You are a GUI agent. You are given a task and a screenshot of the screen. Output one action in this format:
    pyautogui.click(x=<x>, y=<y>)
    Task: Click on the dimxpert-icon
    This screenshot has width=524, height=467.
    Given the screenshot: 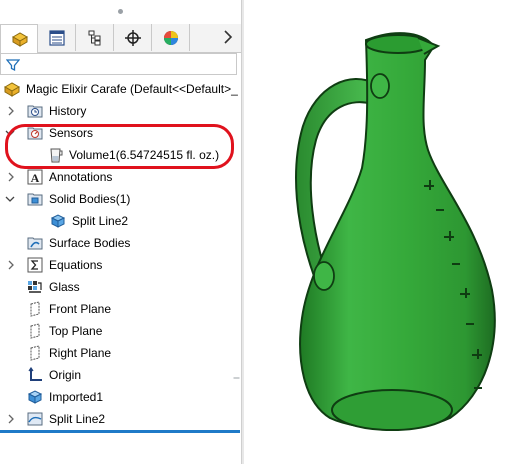 What is the action you would take?
    pyautogui.click(x=133, y=38)
    